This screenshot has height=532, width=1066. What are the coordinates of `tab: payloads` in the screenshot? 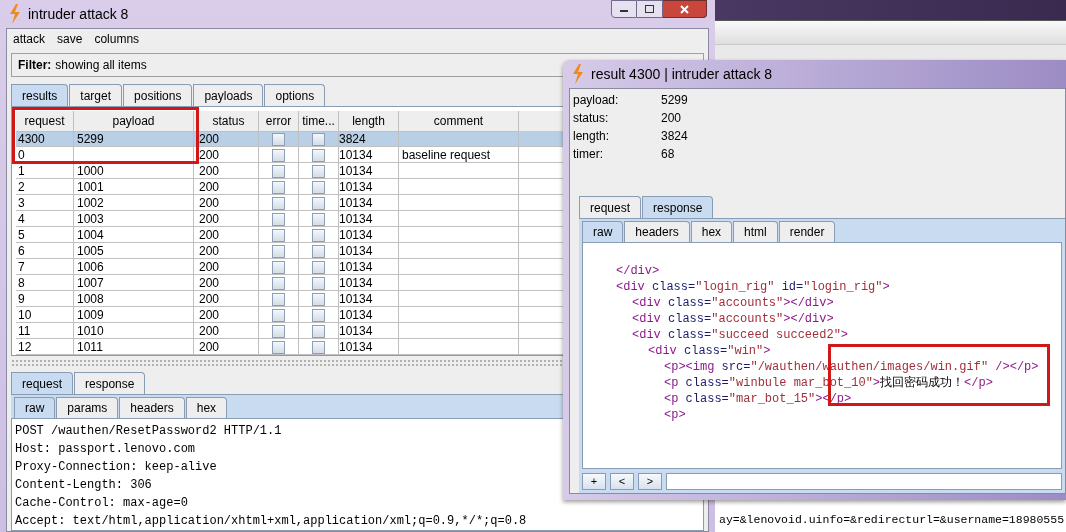 It's located at (228, 95).